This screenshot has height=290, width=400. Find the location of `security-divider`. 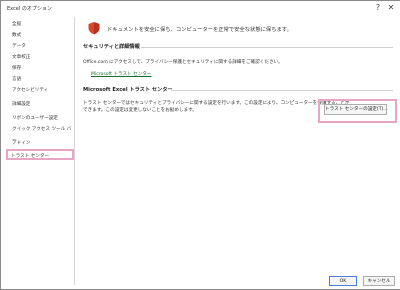

security-divider is located at coordinates (267, 47).